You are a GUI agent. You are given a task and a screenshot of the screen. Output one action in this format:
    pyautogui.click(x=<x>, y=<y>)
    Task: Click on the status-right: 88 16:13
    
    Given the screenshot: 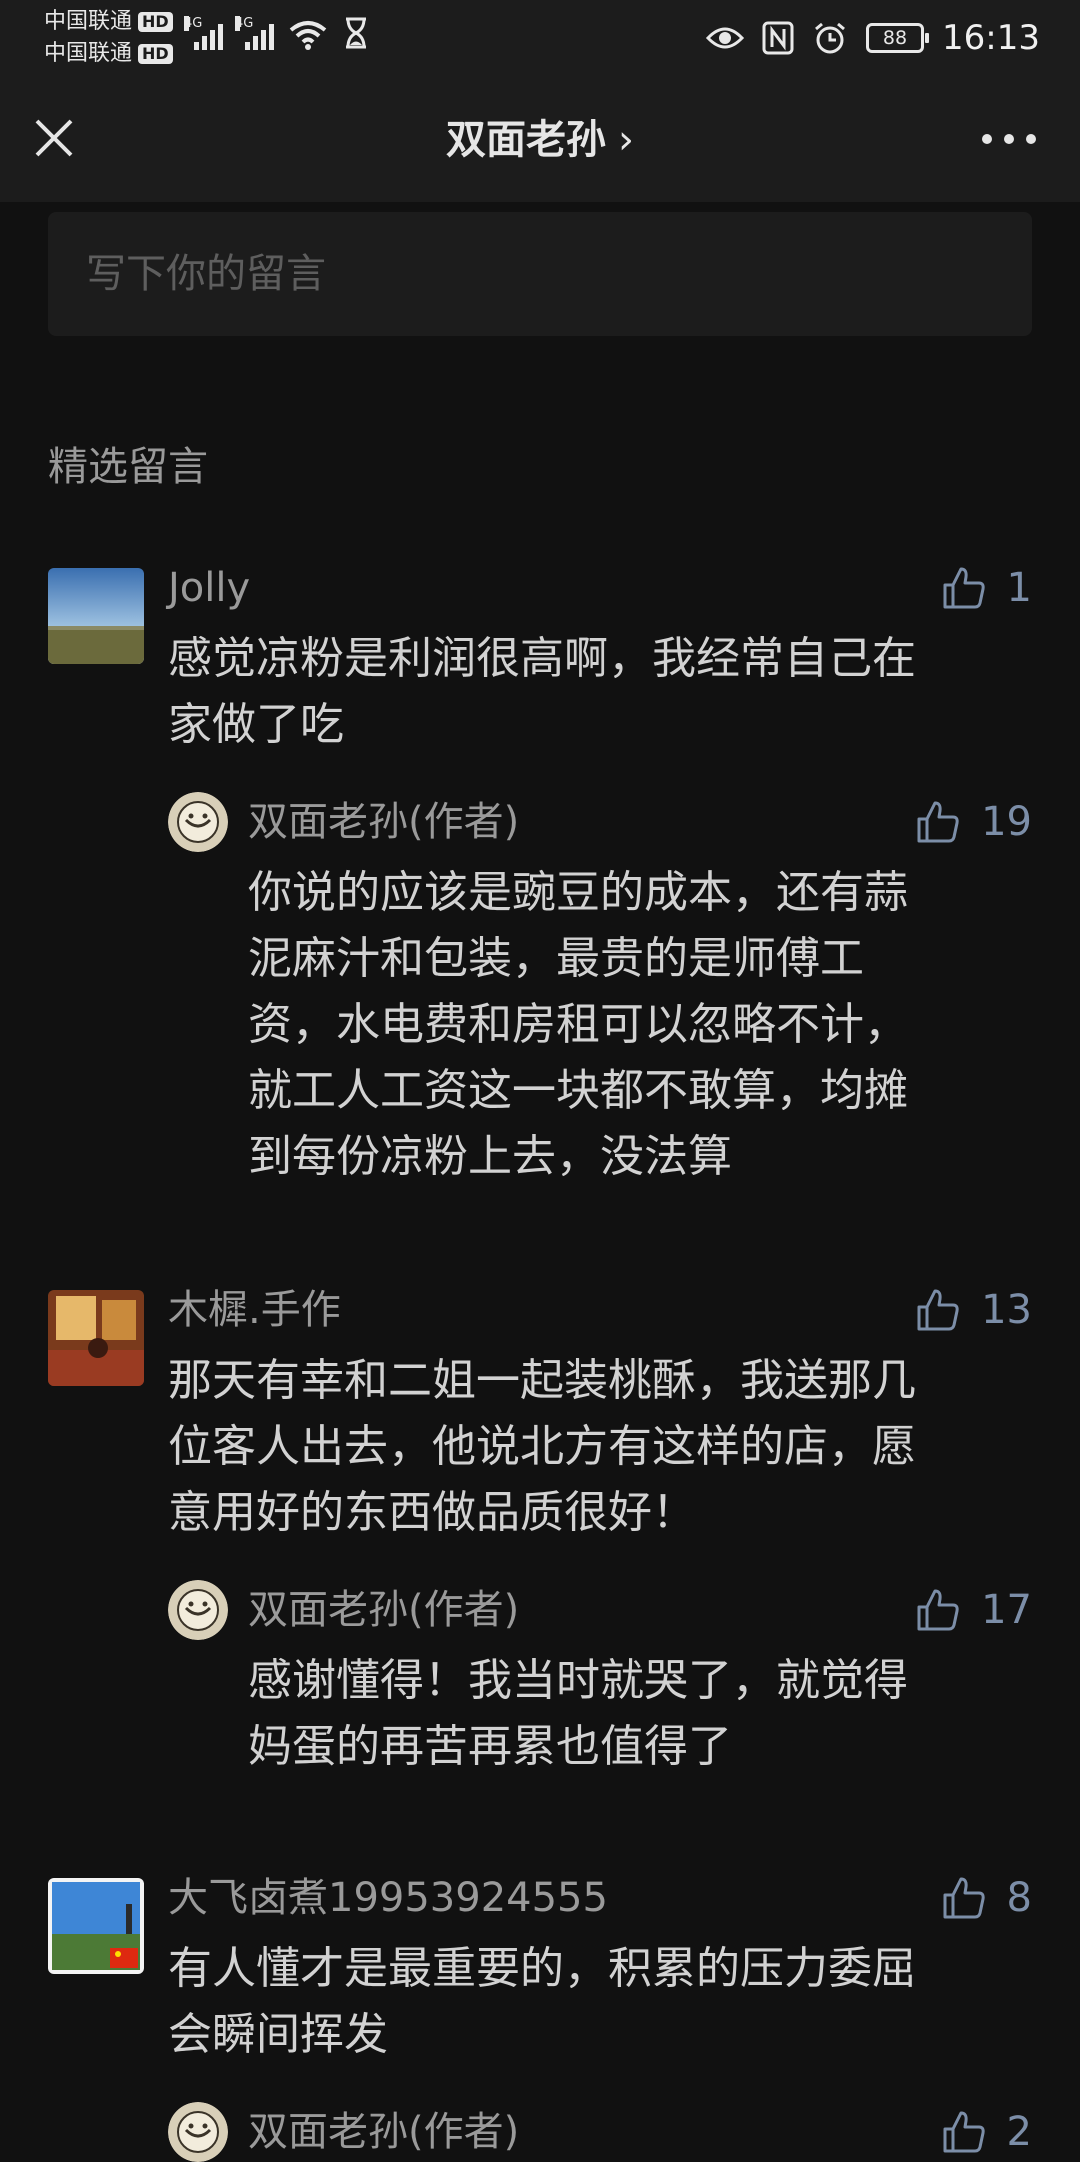 What is the action you would take?
    pyautogui.click(x=873, y=38)
    